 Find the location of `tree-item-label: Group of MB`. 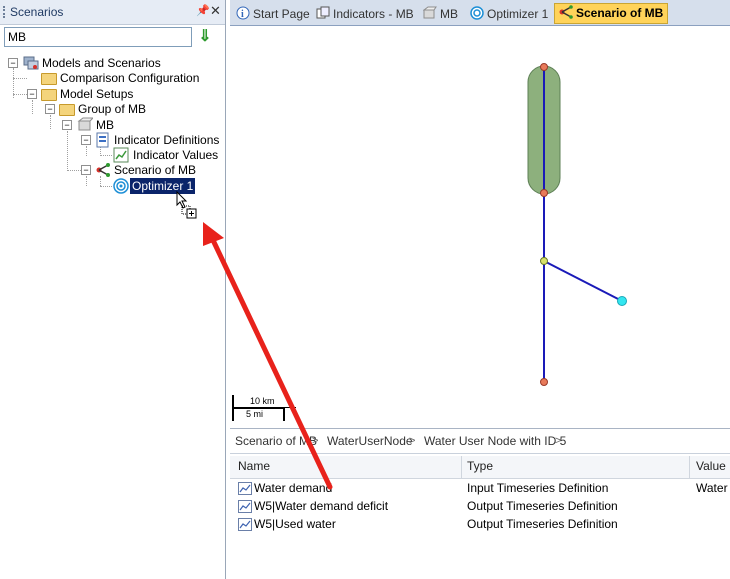

tree-item-label: Group of MB is located at coordinates (112, 109).